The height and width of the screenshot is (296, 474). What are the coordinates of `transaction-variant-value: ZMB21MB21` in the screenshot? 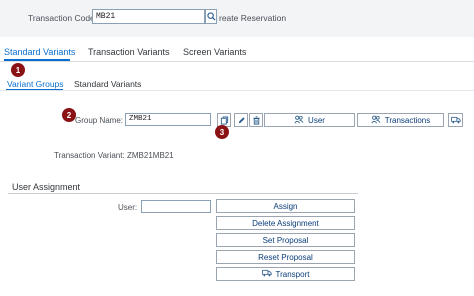 It's located at (150, 155).